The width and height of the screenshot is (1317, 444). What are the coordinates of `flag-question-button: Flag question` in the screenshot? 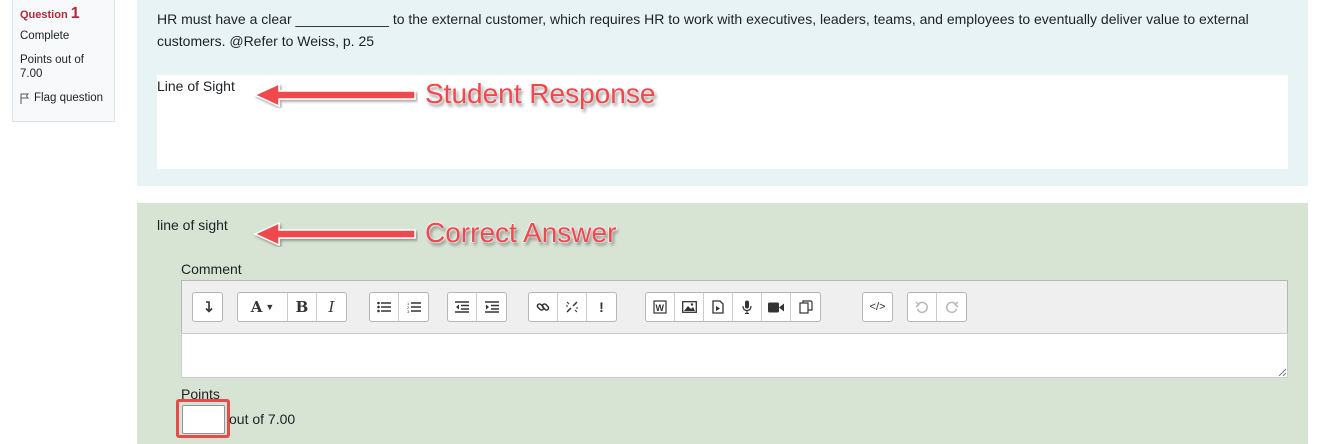 It's located at (63, 98).